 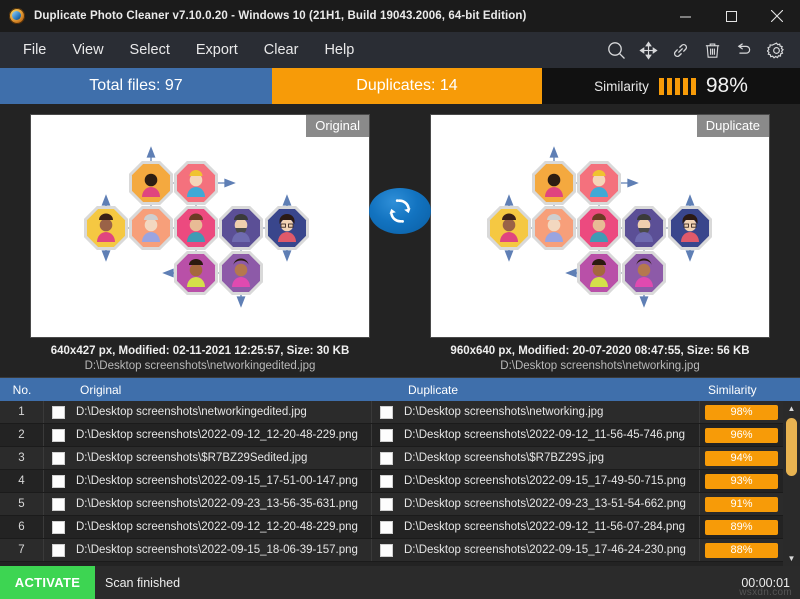 What do you see at coordinates (550, 389) in the screenshot?
I see `column-header-duplicate: Duplicate` at bounding box center [550, 389].